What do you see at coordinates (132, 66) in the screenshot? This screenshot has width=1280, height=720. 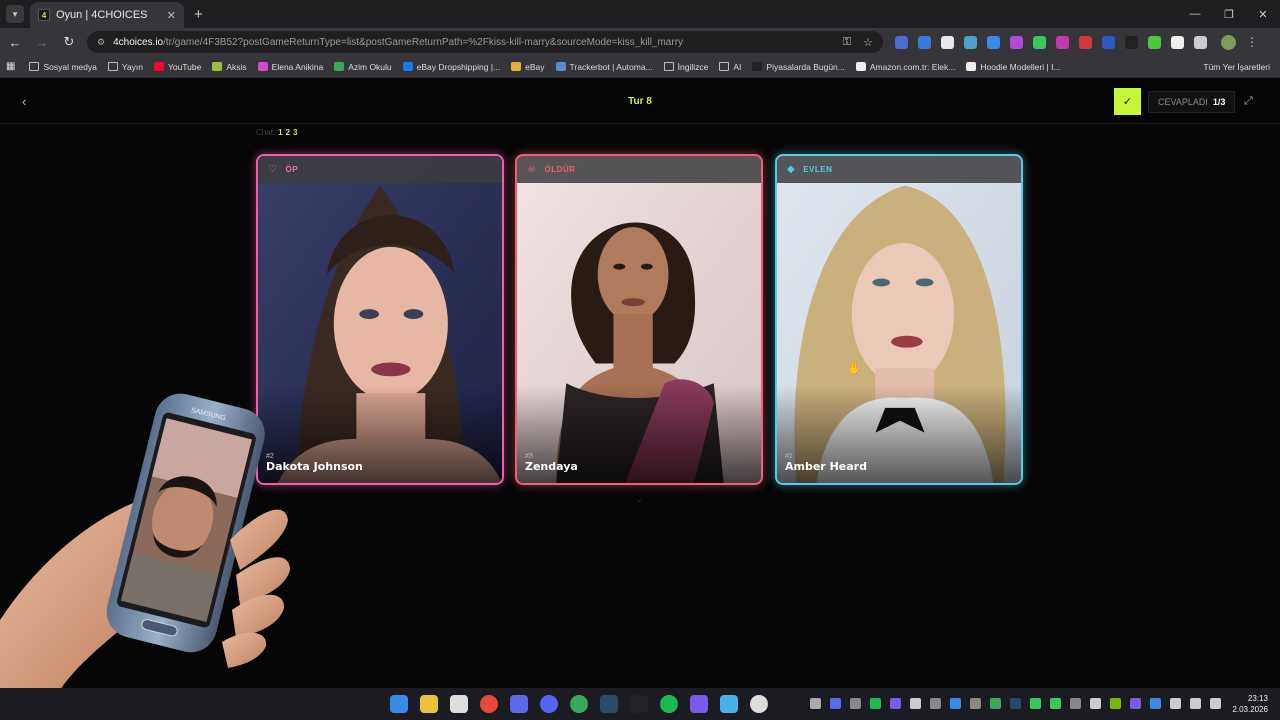 I see `bookmark-label: Yayın` at bounding box center [132, 66].